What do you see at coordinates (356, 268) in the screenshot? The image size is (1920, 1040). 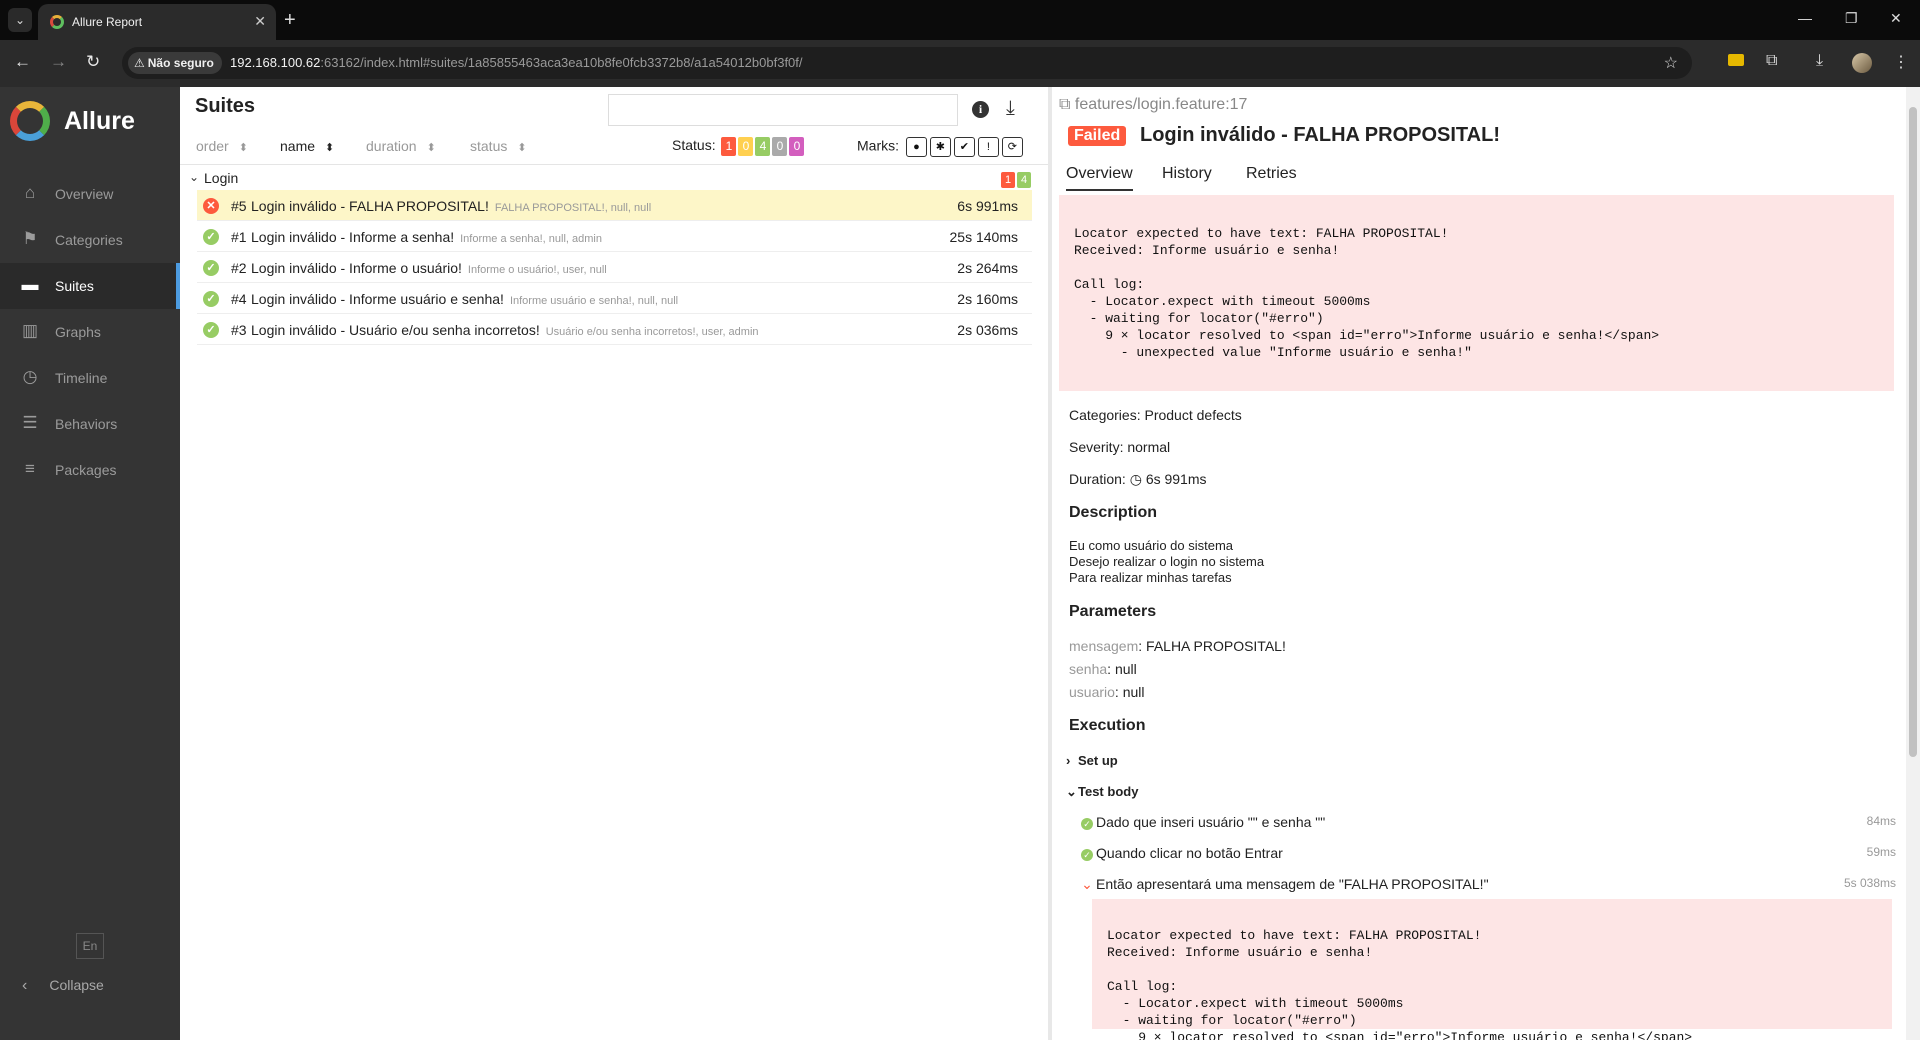 I see `test-name: Login inválido - Informe o usuário!` at bounding box center [356, 268].